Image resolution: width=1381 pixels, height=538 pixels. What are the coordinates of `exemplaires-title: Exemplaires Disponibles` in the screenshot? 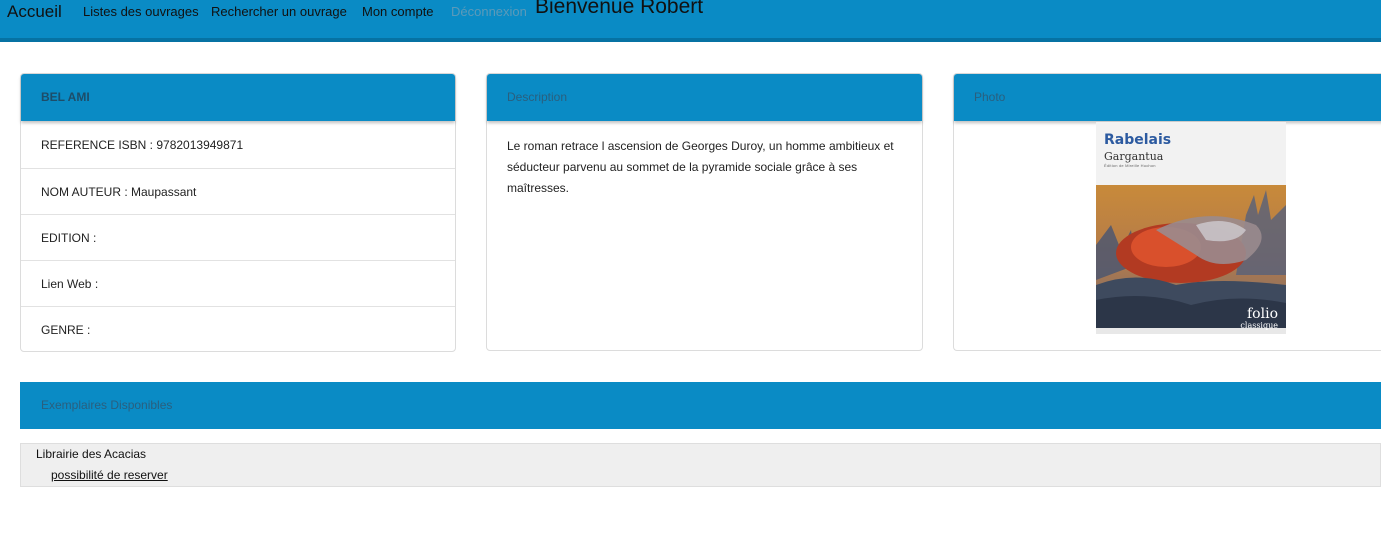 It's located at (107, 405).